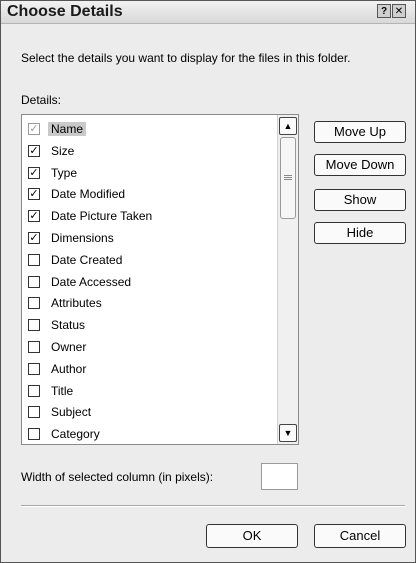 The width and height of the screenshot is (416, 563). I want to click on close-icon: ✕, so click(399, 11).